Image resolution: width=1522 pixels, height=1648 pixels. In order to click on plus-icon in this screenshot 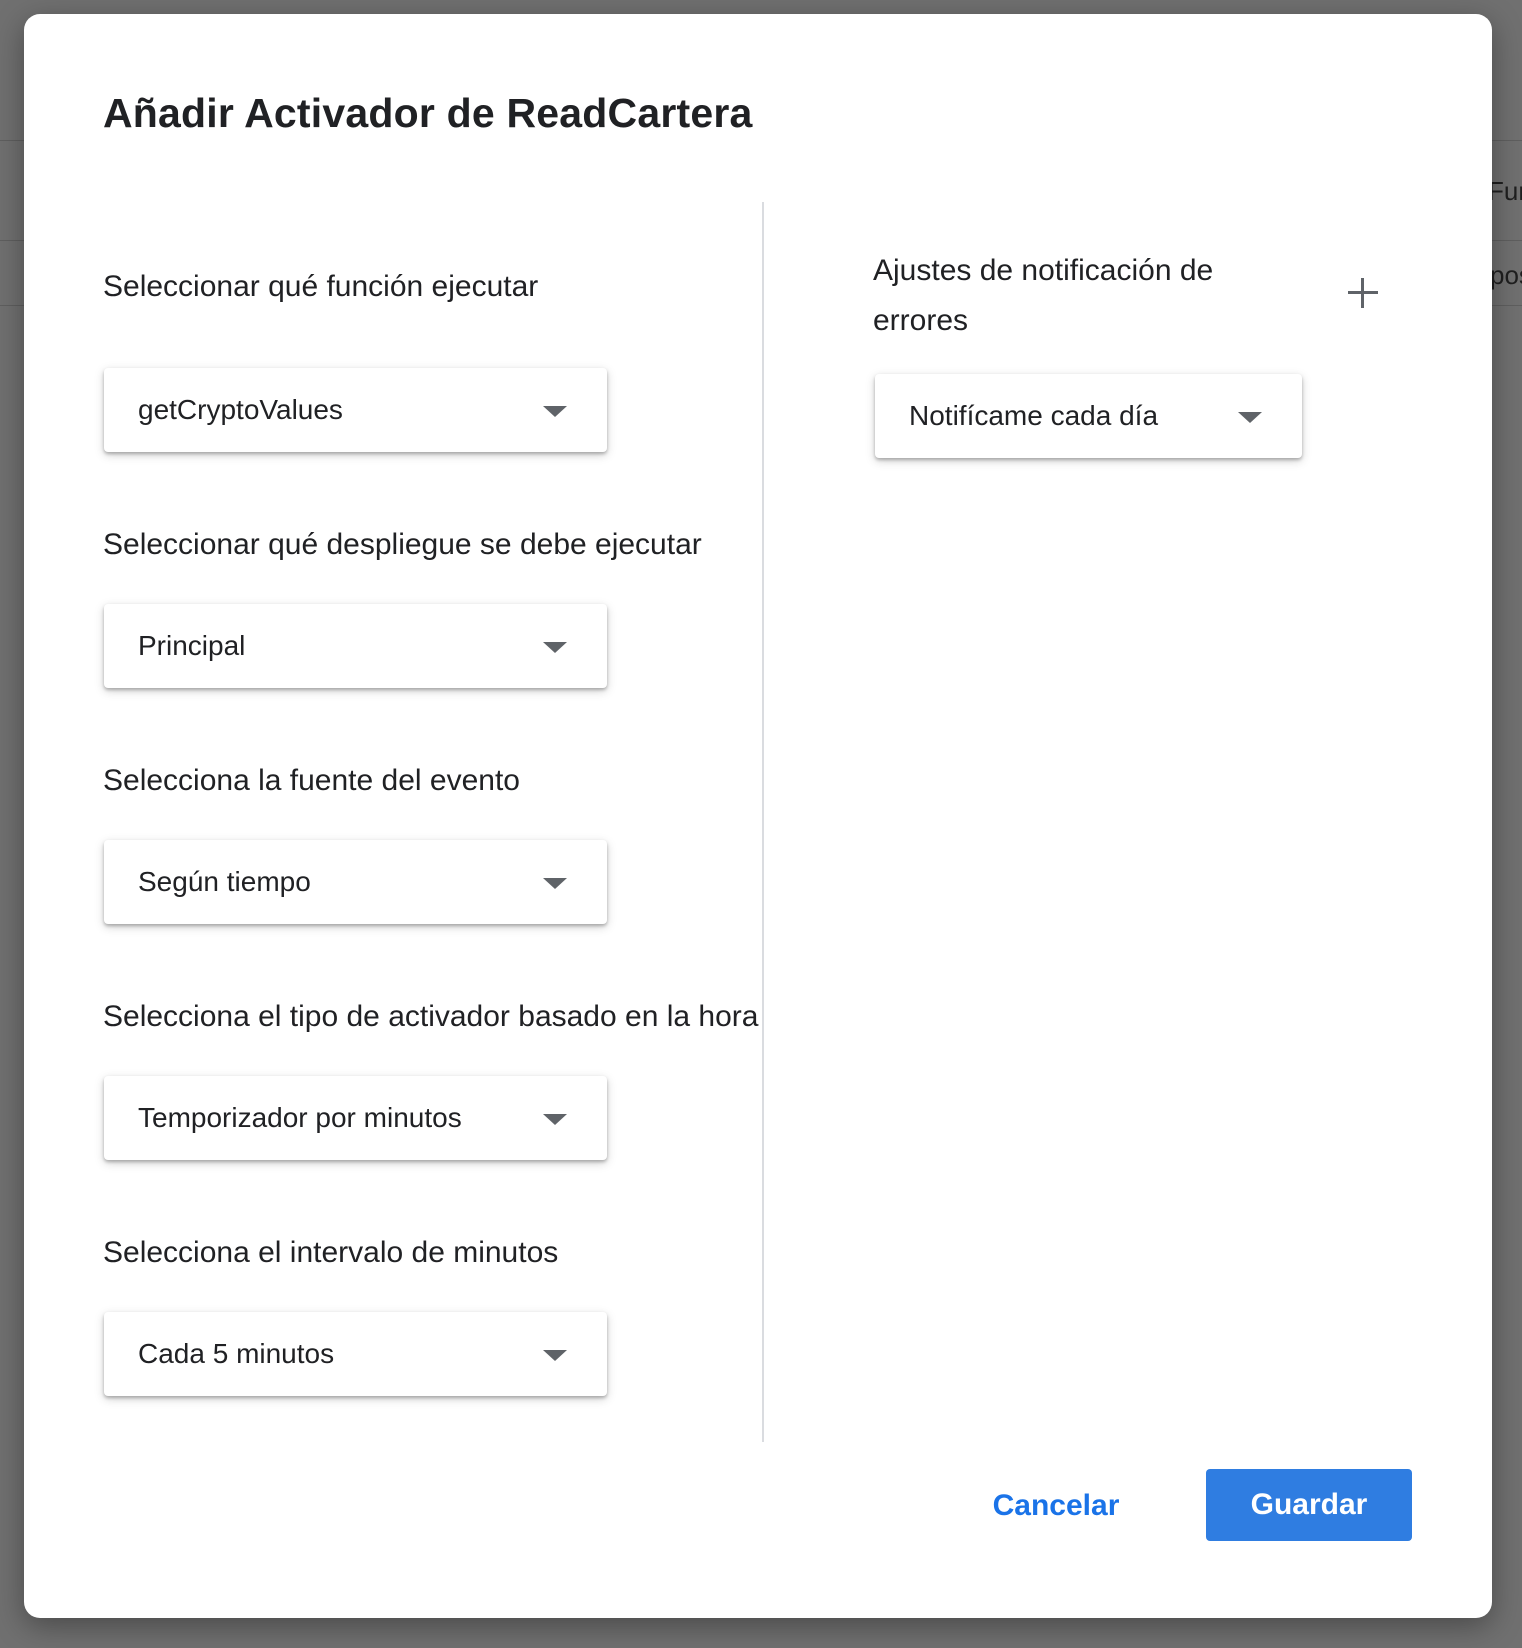, I will do `click(1363, 293)`.